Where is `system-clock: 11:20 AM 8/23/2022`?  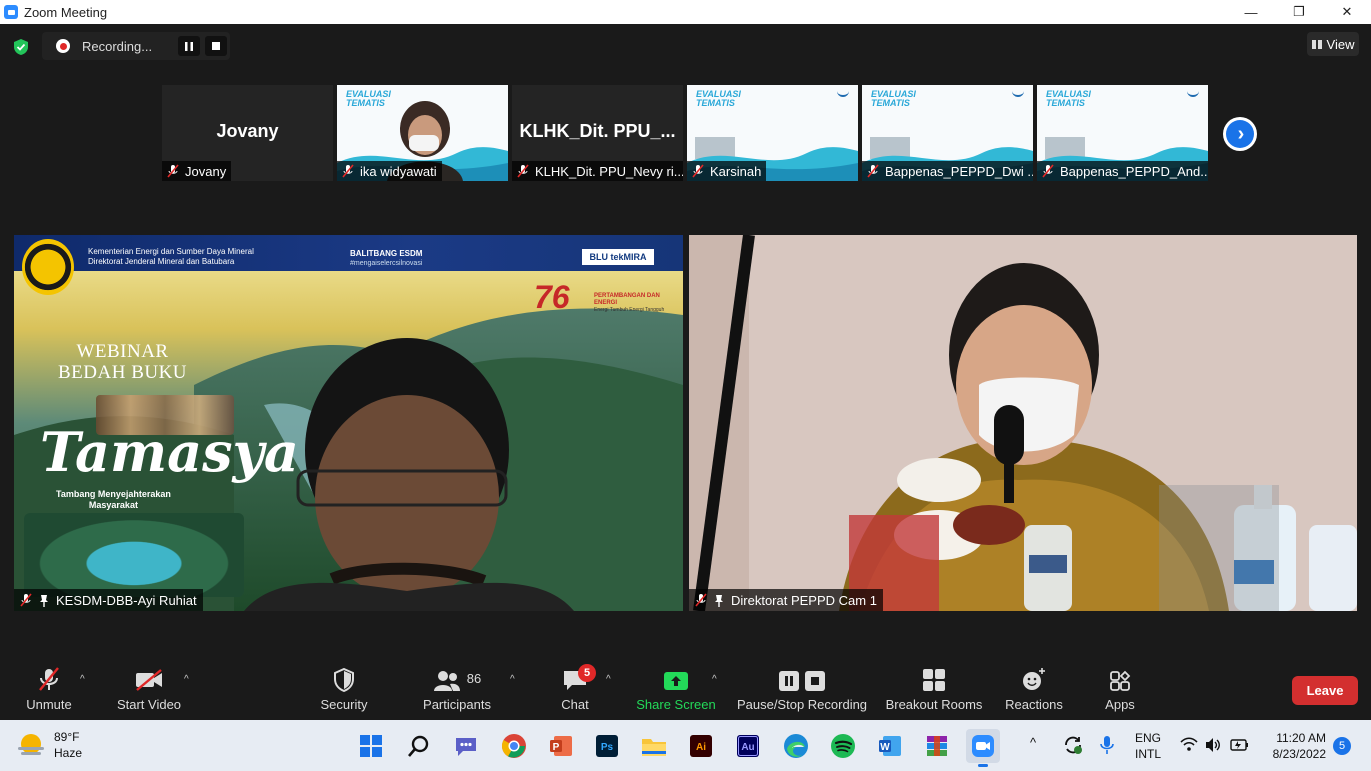
system-clock: 11:20 AM 8/23/2022 is located at coordinates (1294, 746).